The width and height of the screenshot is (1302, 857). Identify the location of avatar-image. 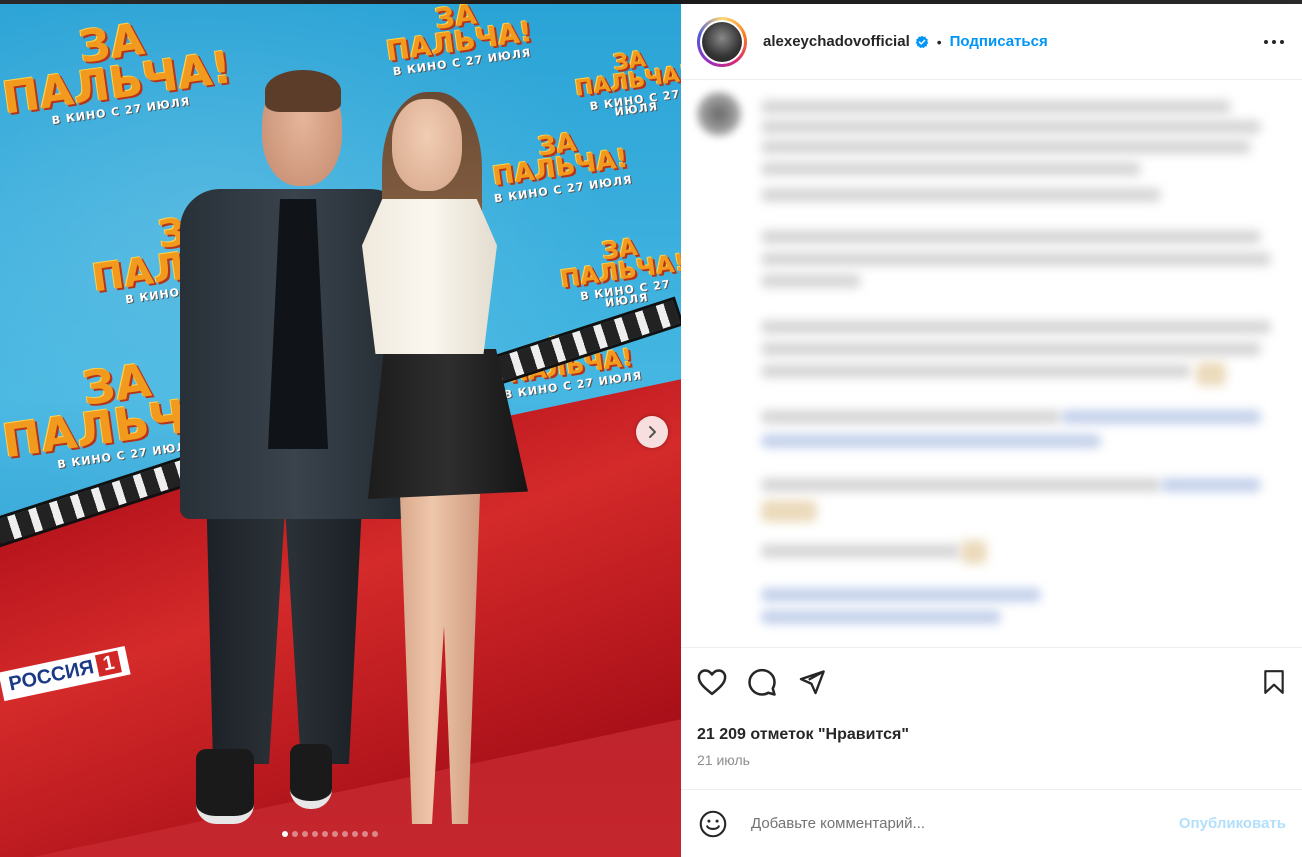
(722, 41).